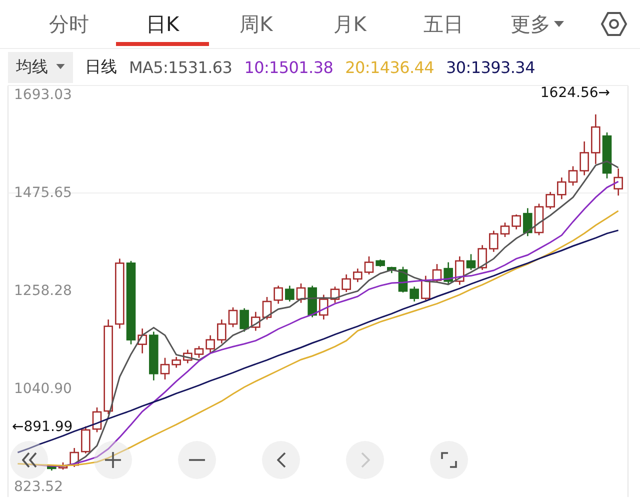 This screenshot has width=640, height=501. What do you see at coordinates (43, 94) in the screenshot?
I see `price-axis-label: 1693.03` at bounding box center [43, 94].